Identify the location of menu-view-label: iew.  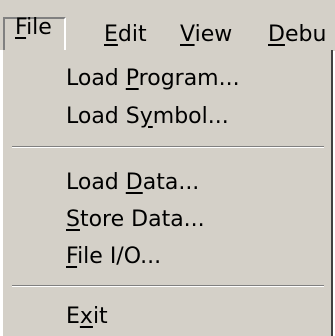
(213, 34).